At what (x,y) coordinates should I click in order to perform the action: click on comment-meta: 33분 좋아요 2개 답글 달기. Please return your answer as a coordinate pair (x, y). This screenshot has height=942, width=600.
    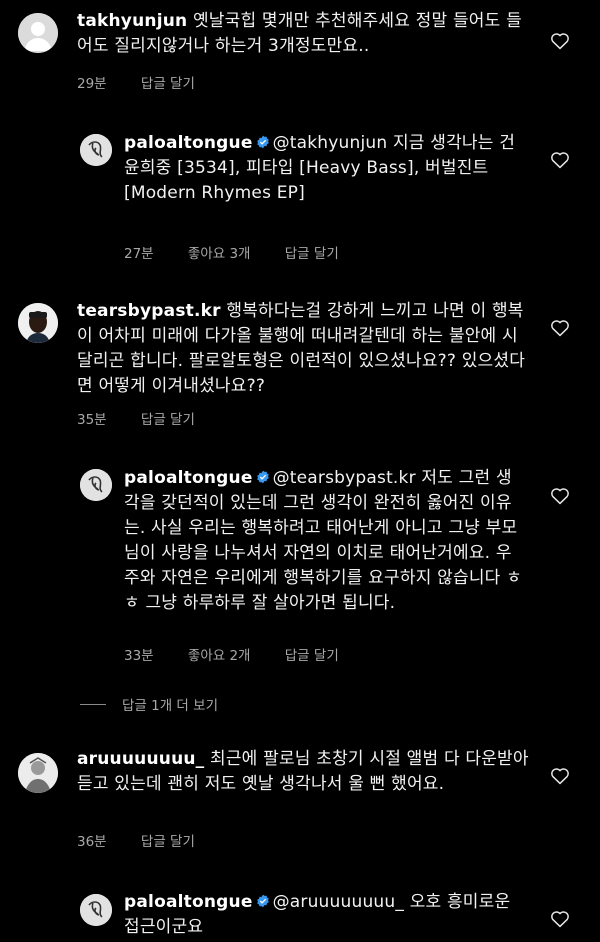
    Looking at the image, I should click on (246, 654).